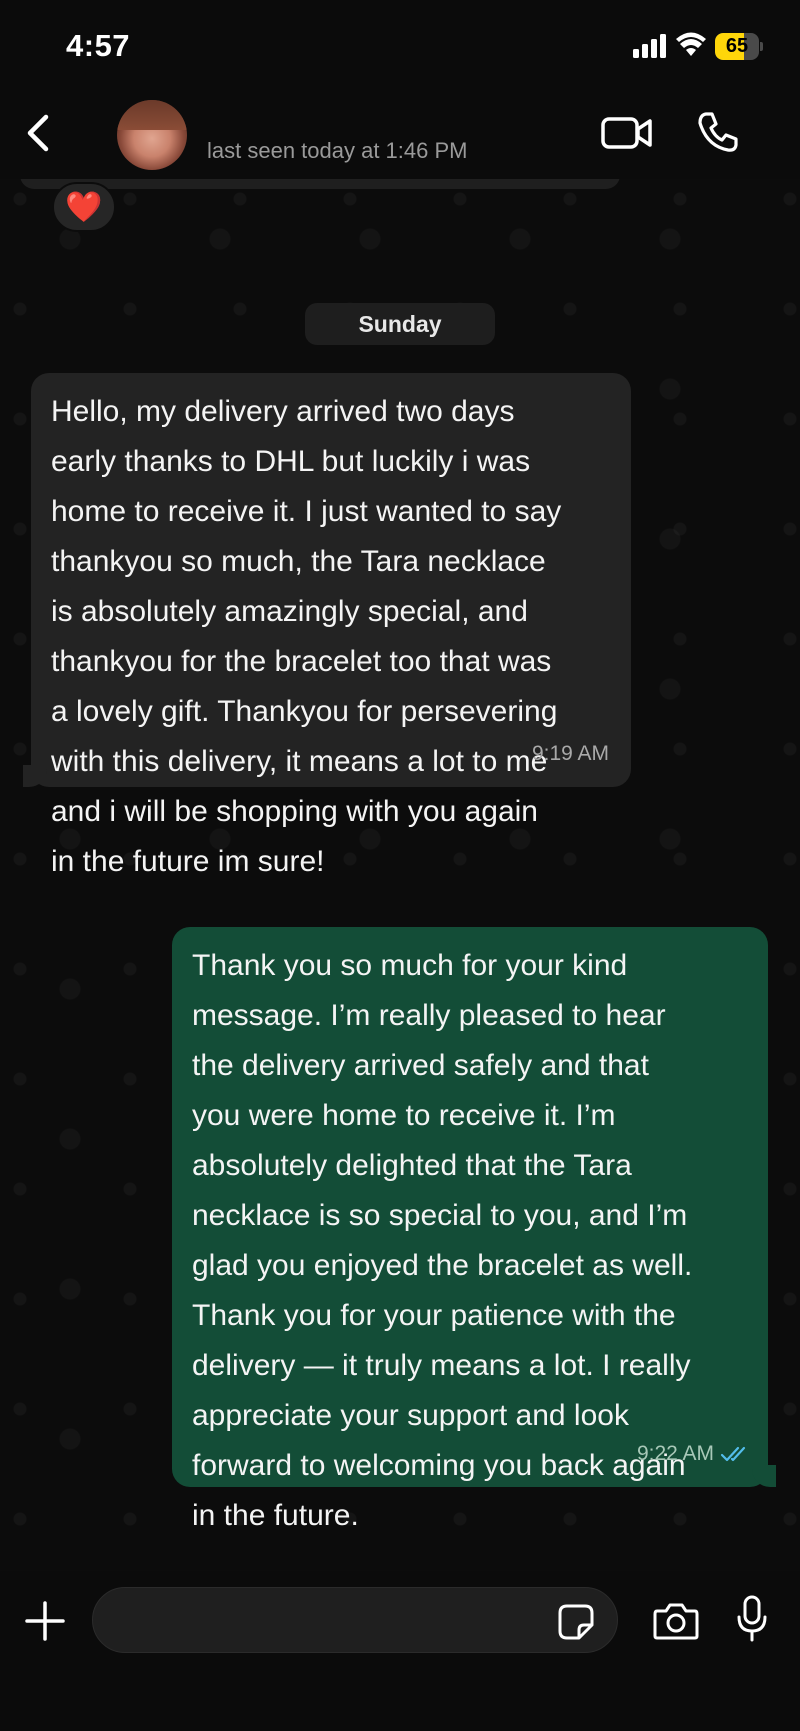 This screenshot has width=800, height=1731. What do you see at coordinates (718, 132) in the screenshot?
I see `phone-call-icon` at bounding box center [718, 132].